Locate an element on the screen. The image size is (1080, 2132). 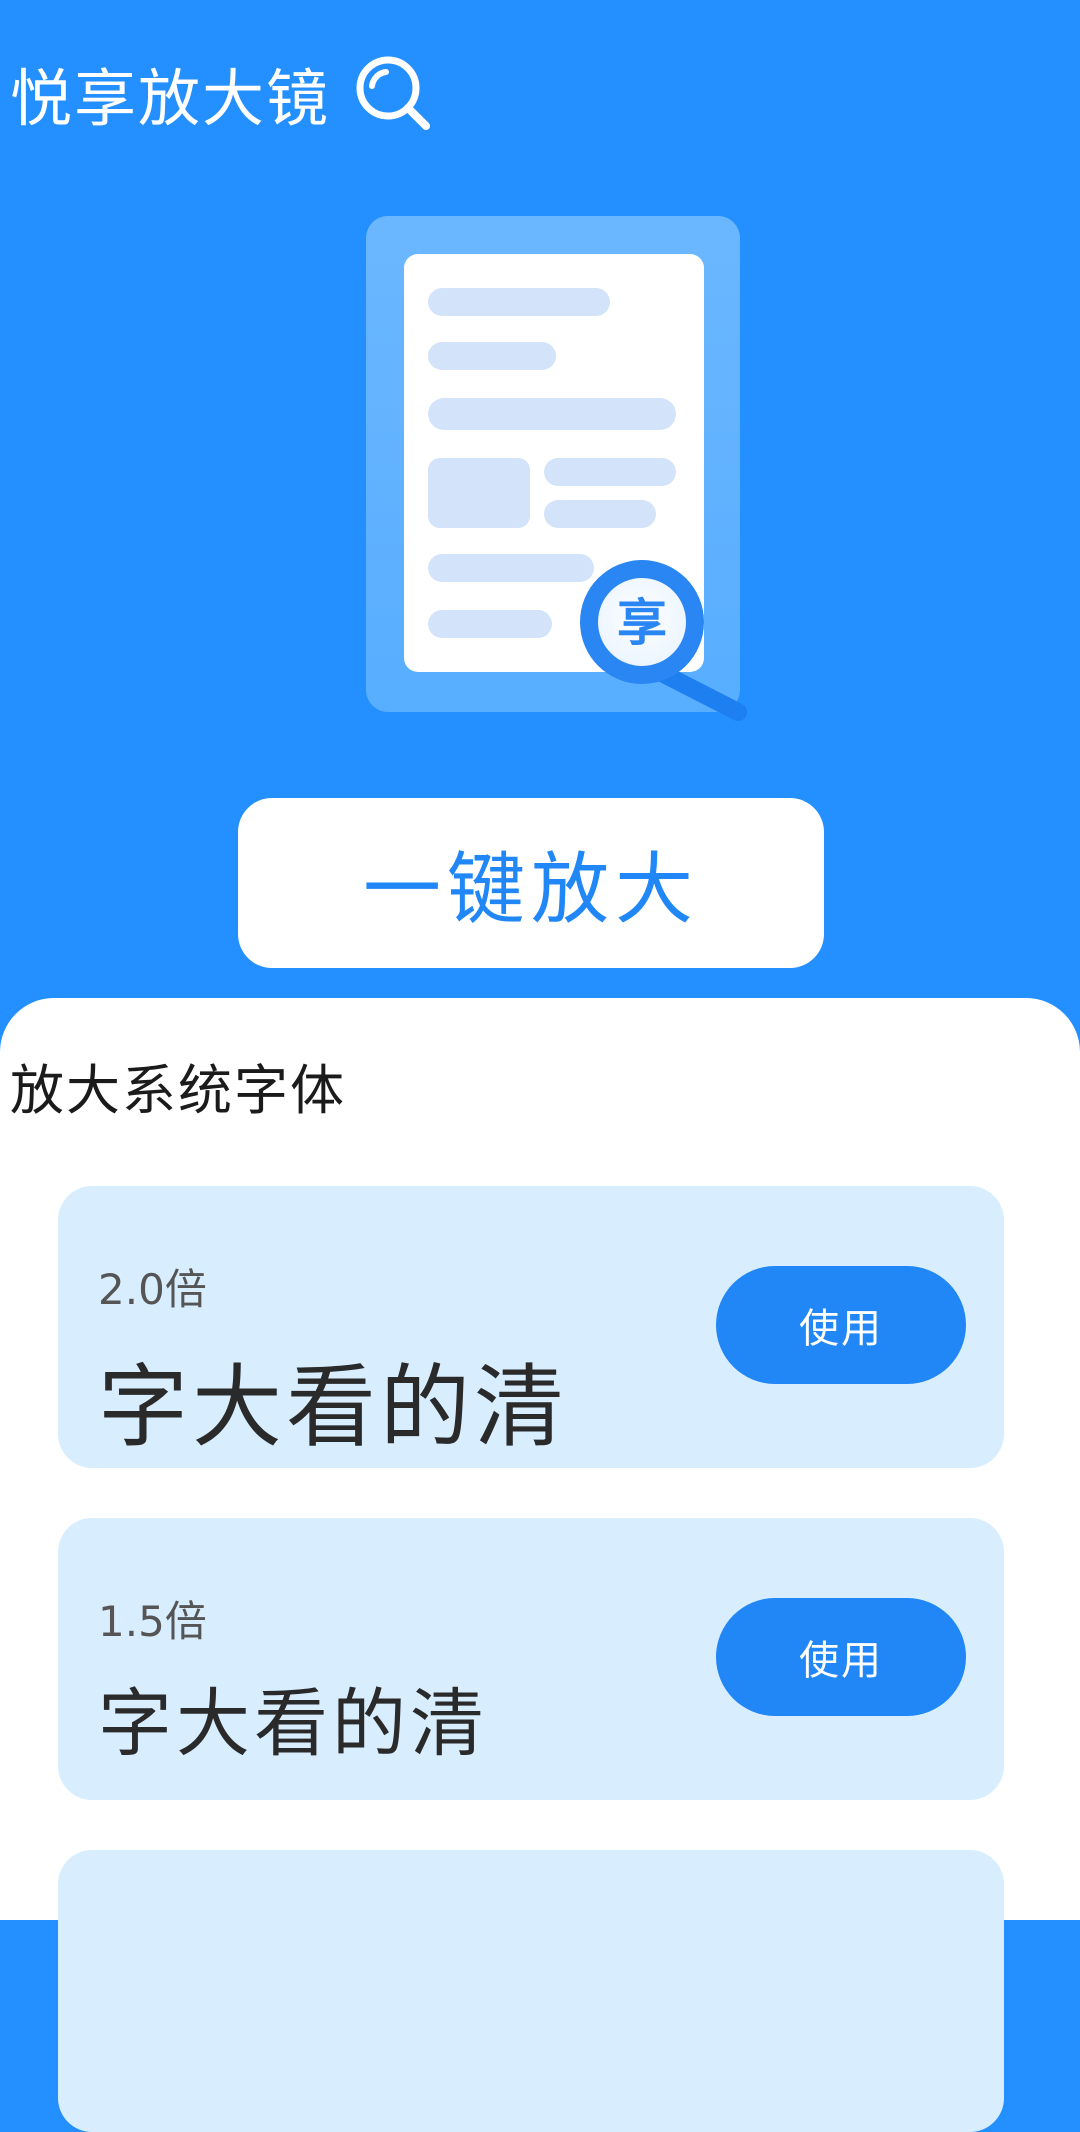
app-title: 悦享放大镜 is located at coordinates (223, 93).